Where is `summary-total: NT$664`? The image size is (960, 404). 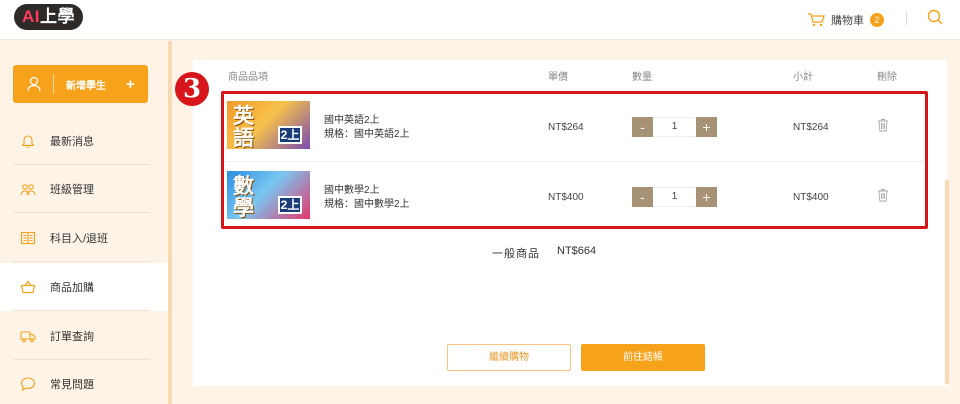 summary-total: NT$664 is located at coordinates (577, 251).